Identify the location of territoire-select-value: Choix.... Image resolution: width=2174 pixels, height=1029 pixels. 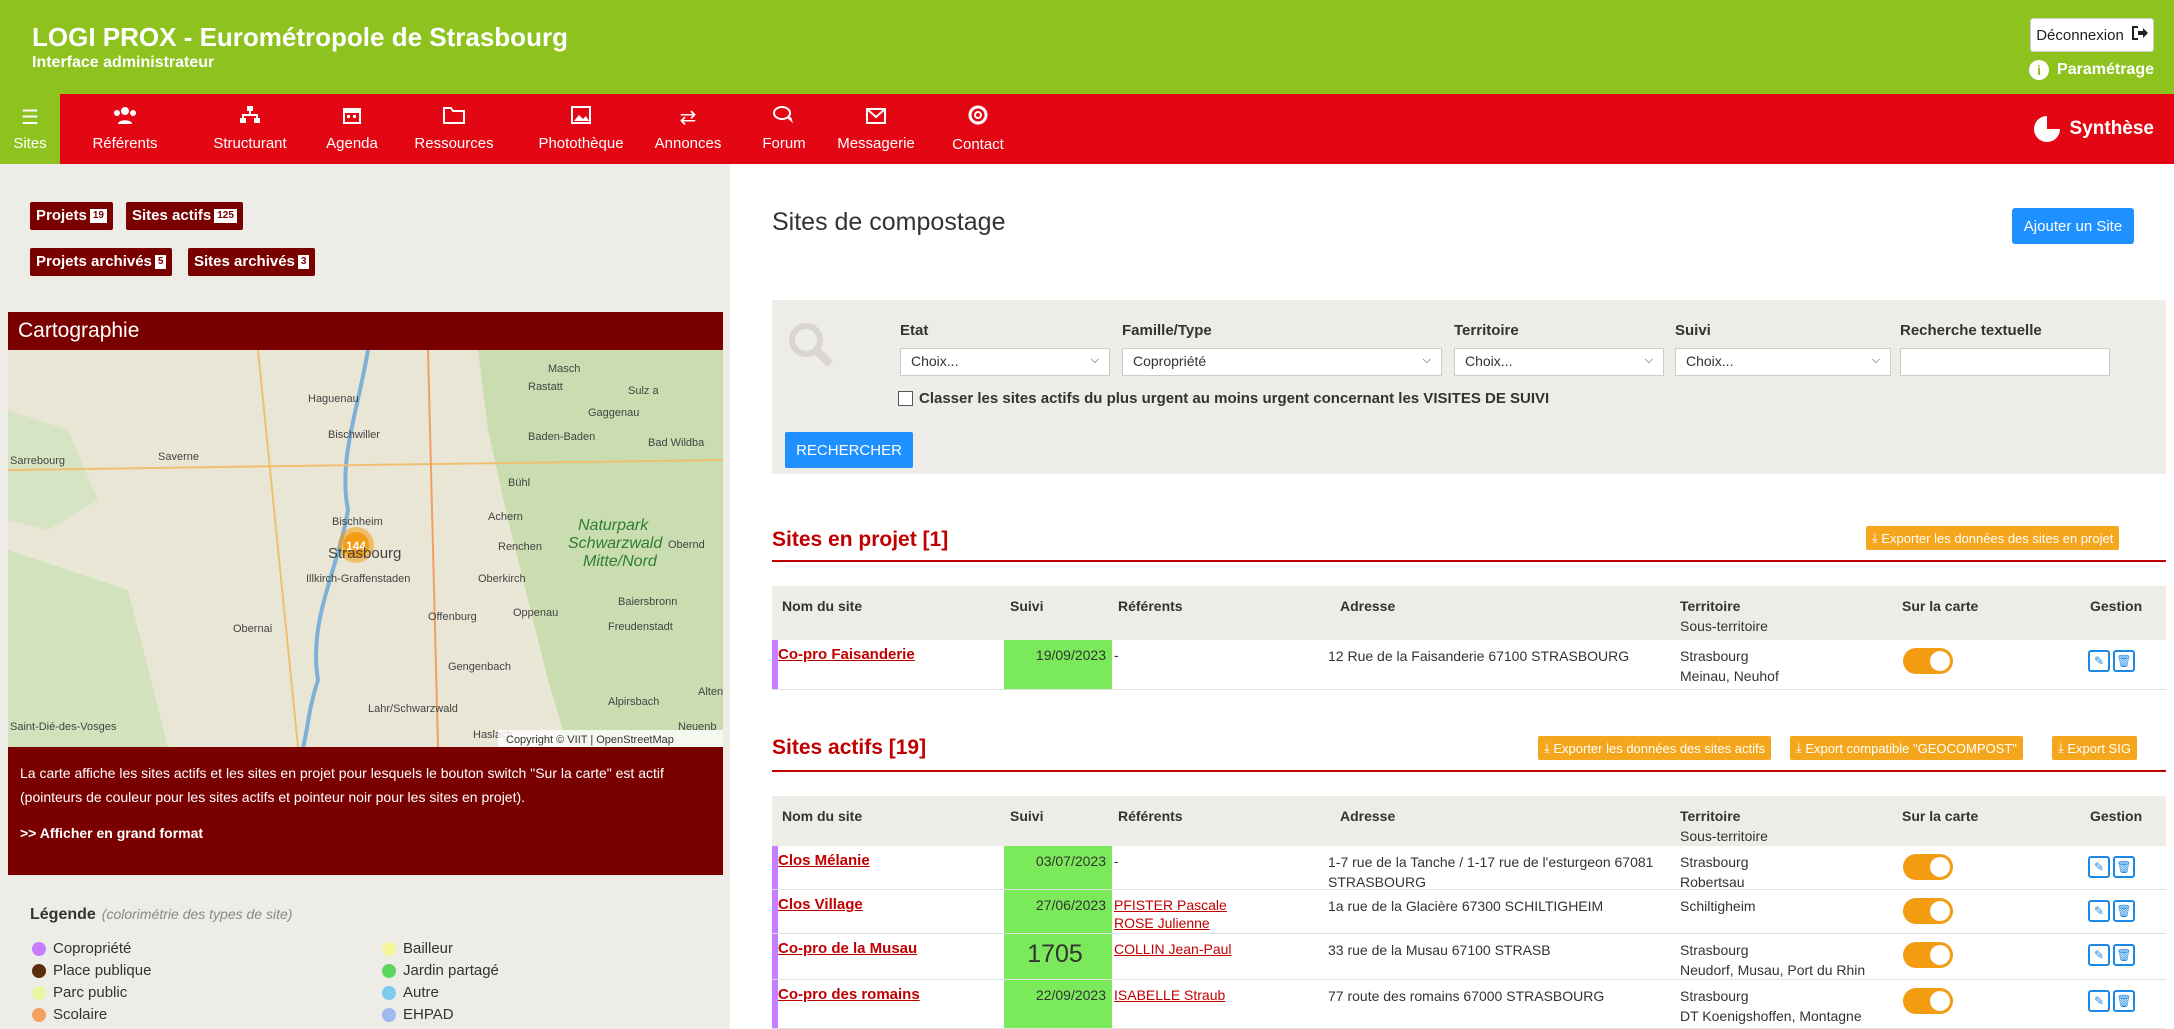
(1489, 361).